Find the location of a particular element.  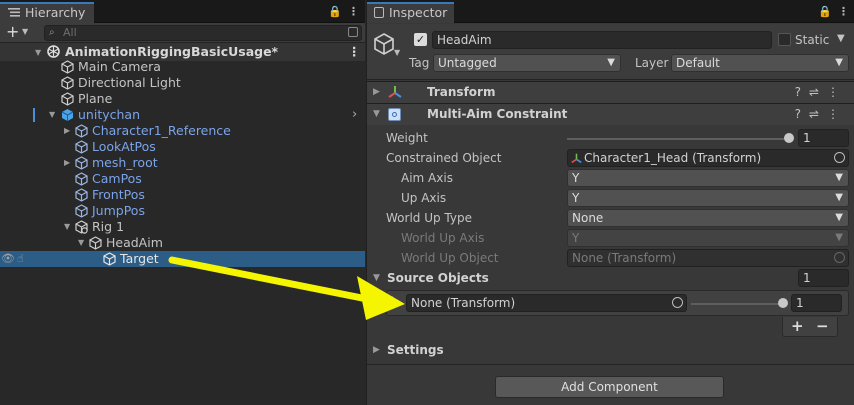

annotation-arrow is located at coordinates (286, 288).